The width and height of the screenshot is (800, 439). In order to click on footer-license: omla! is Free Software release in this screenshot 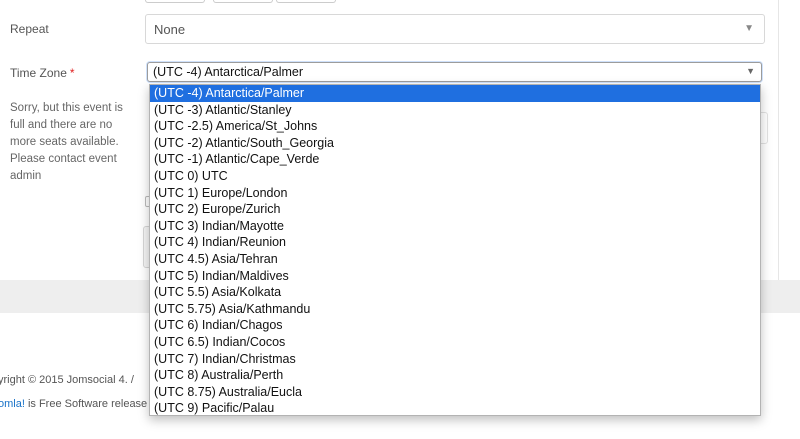, I will do `click(73, 404)`.